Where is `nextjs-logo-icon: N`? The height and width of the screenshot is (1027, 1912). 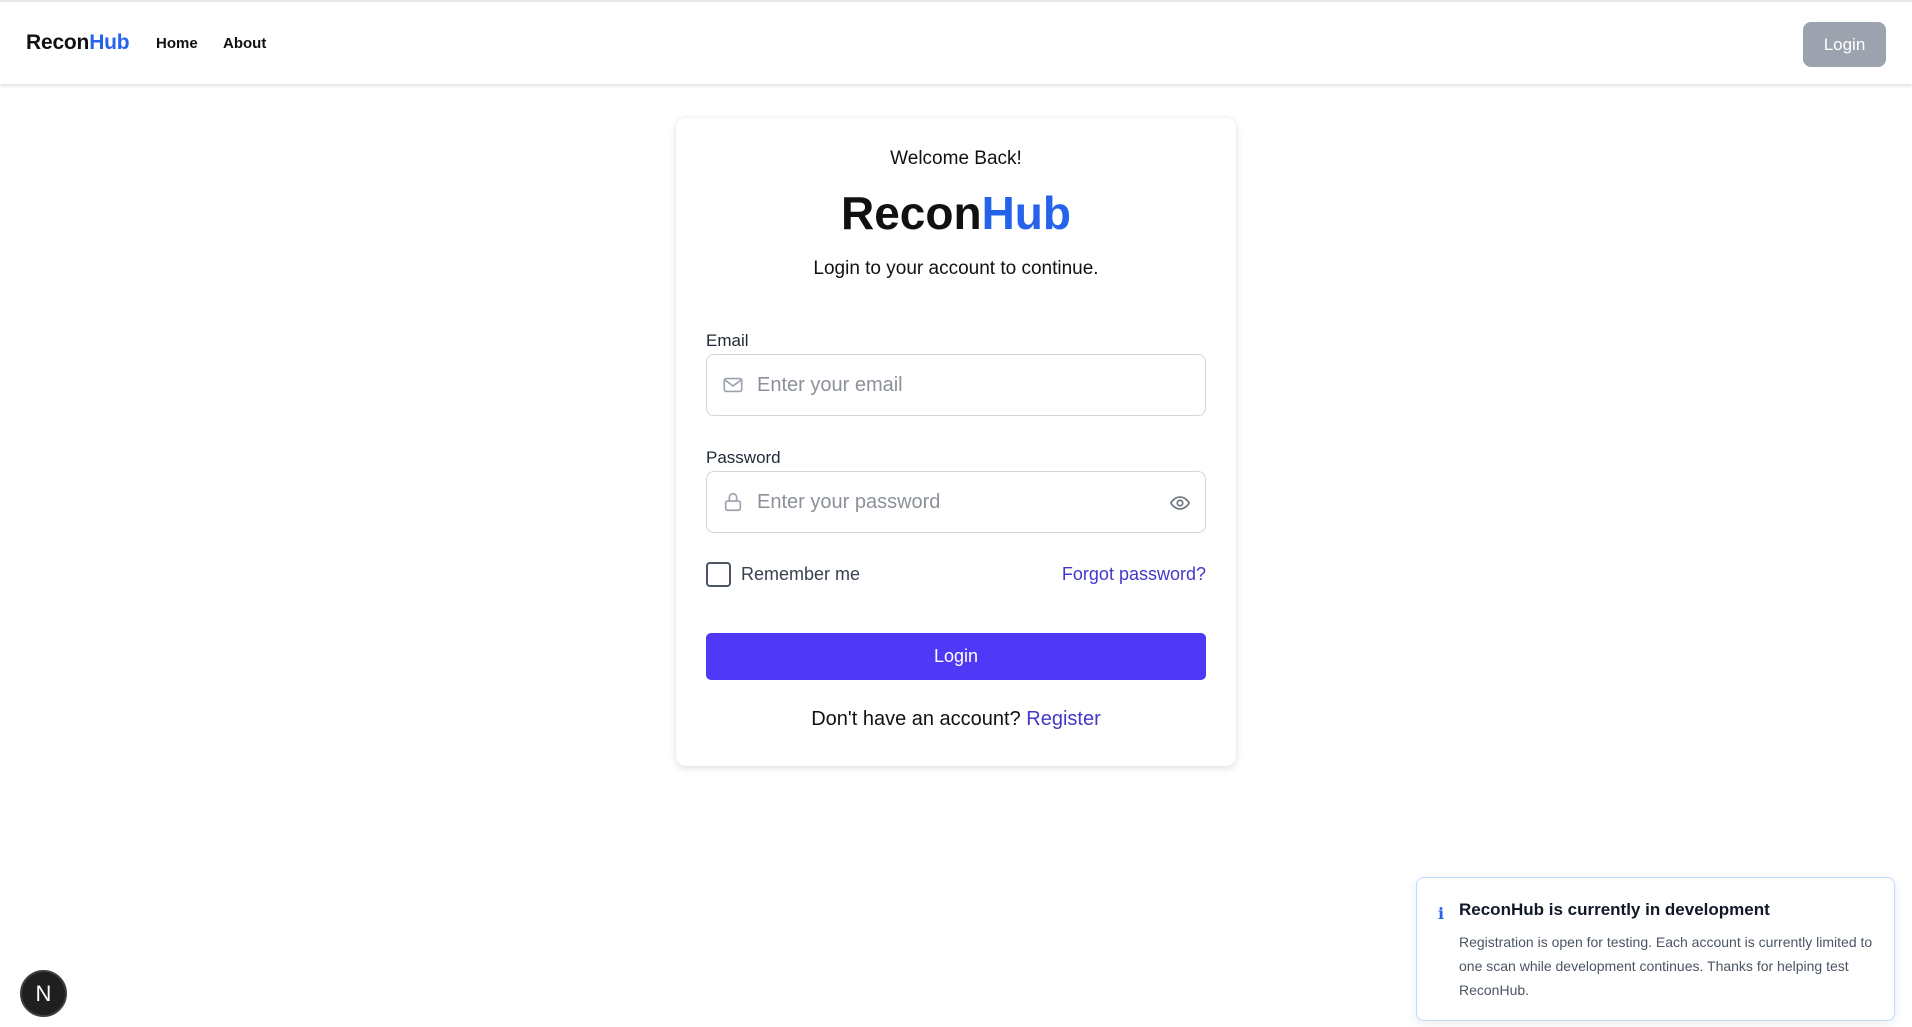
nextjs-logo-icon: N is located at coordinates (43, 993).